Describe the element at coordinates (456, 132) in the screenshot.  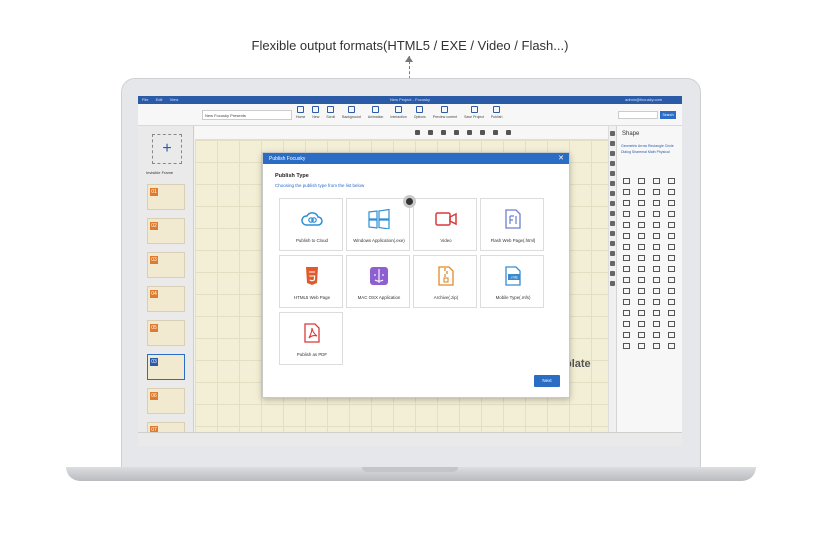
I see `grid-icon` at that location.